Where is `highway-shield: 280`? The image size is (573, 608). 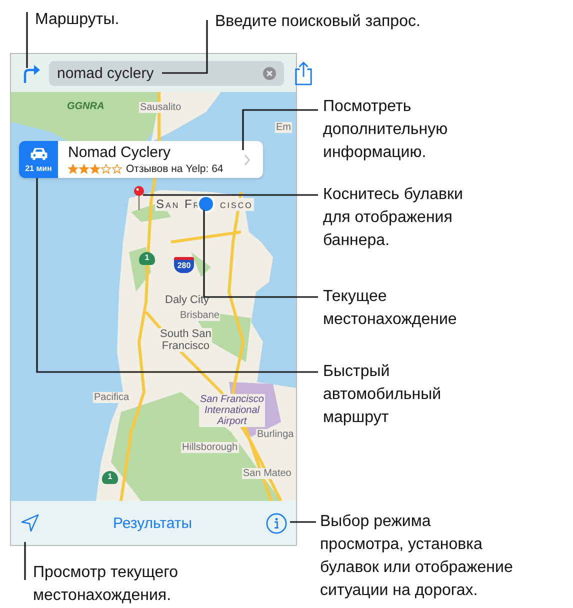 highway-shield: 280 is located at coordinates (184, 265).